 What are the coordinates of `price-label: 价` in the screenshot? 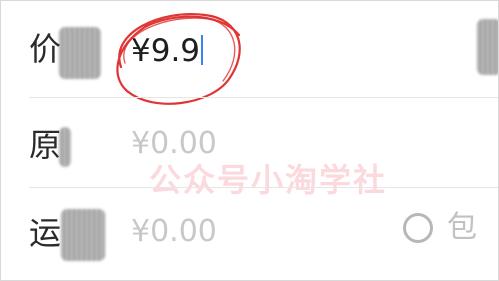 It's located at (45, 49).